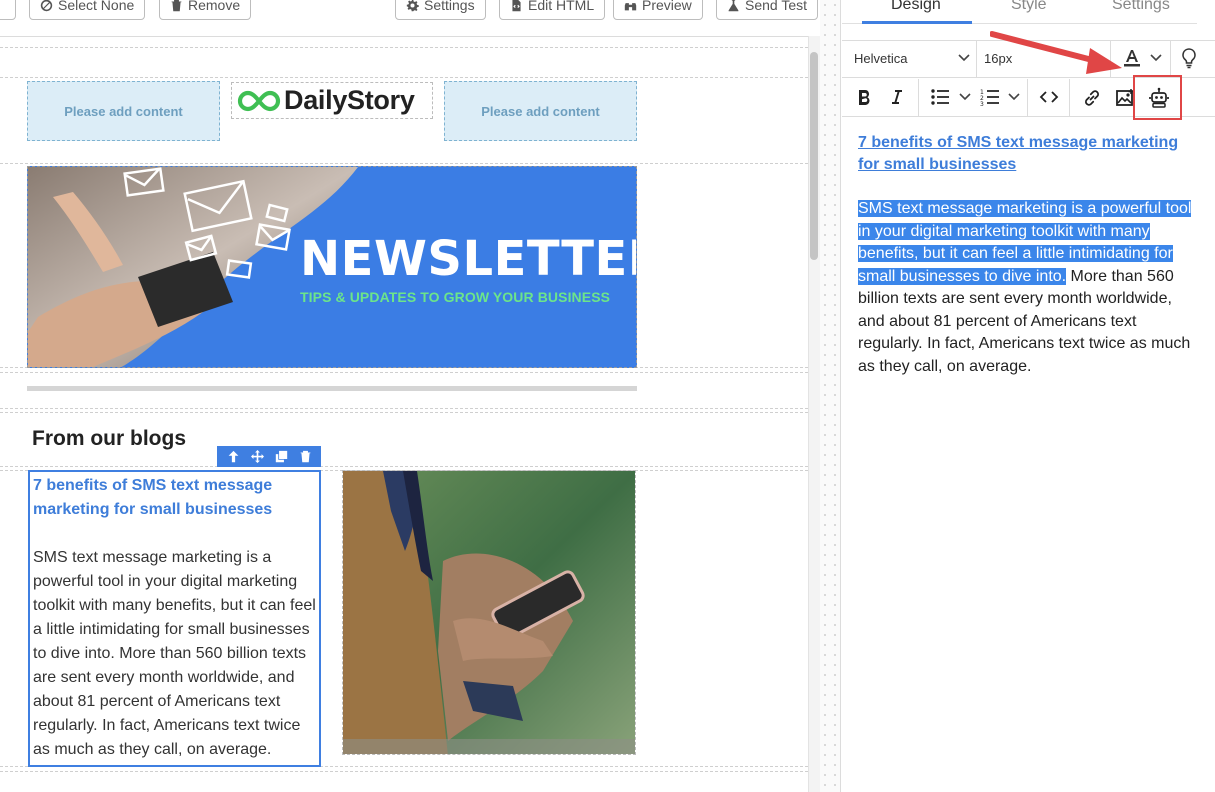  What do you see at coordinates (1056, 52) in the screenshot?
I see `annotation-arrow-icon` at bounding box center [1056, 52].